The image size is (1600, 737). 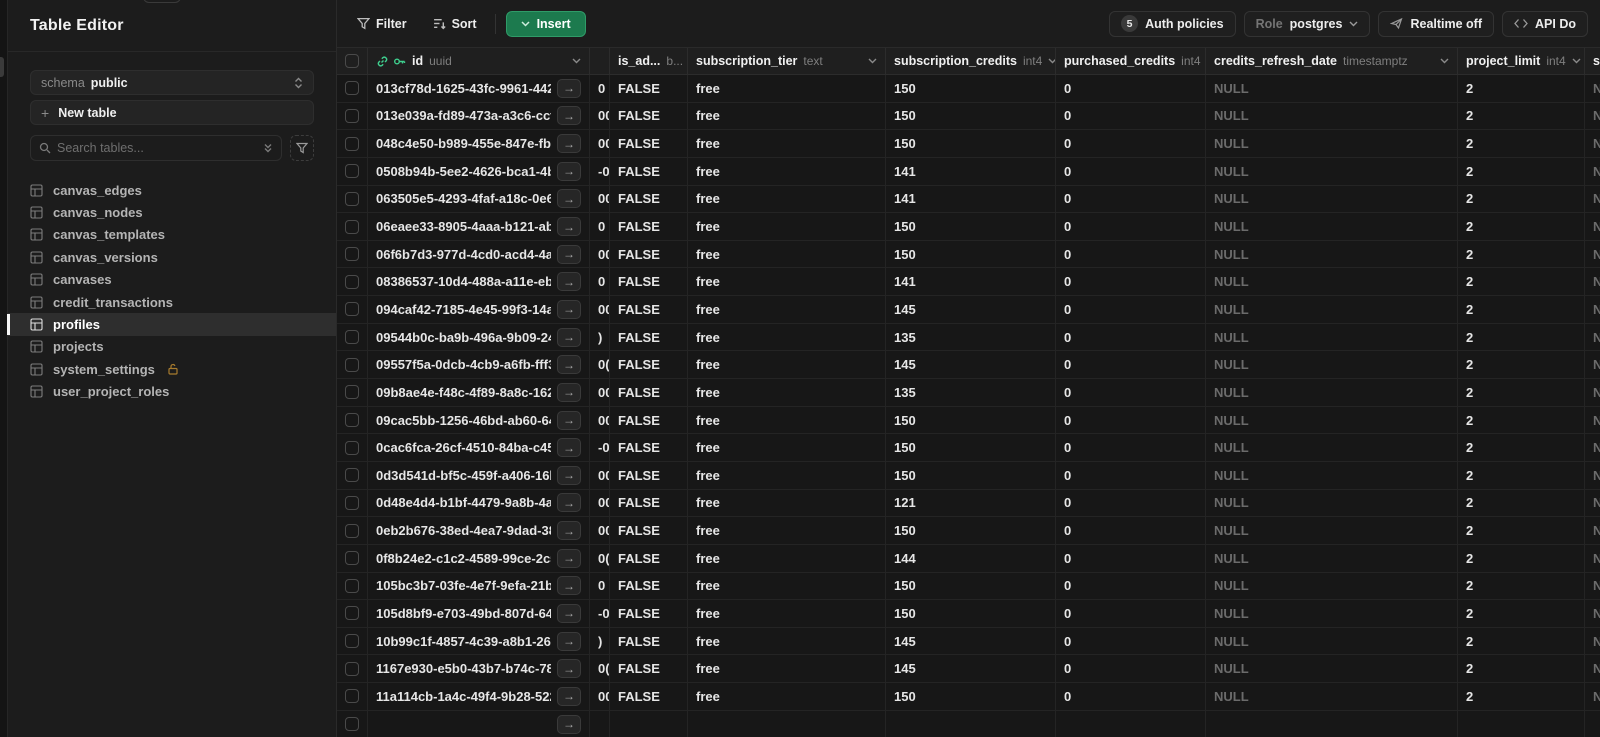 What do you see at coordinates (479, 309) in the screenshot?
I see `cell-id: 094caf42-7185-4e45-99f3-14abee... →` at bounding box center [479, 309].